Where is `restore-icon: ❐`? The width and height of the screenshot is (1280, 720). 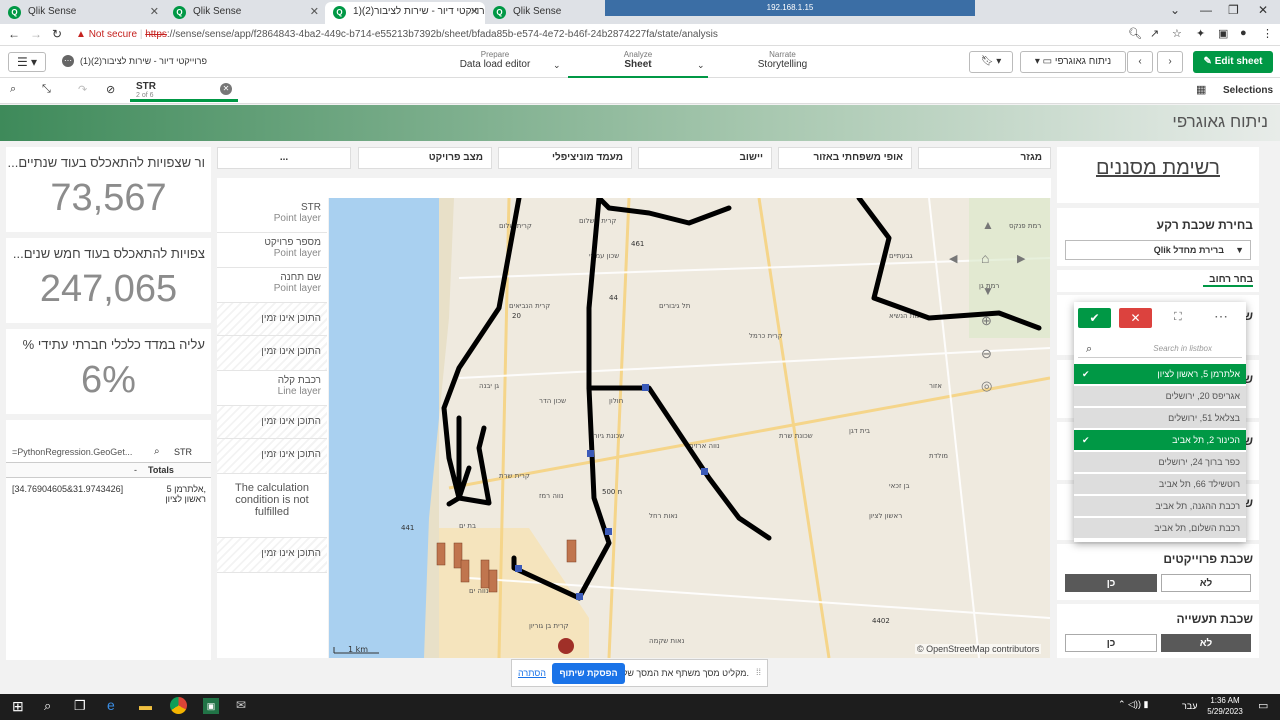
restore-icon: ❐ is located at coordinates (1233, 10).